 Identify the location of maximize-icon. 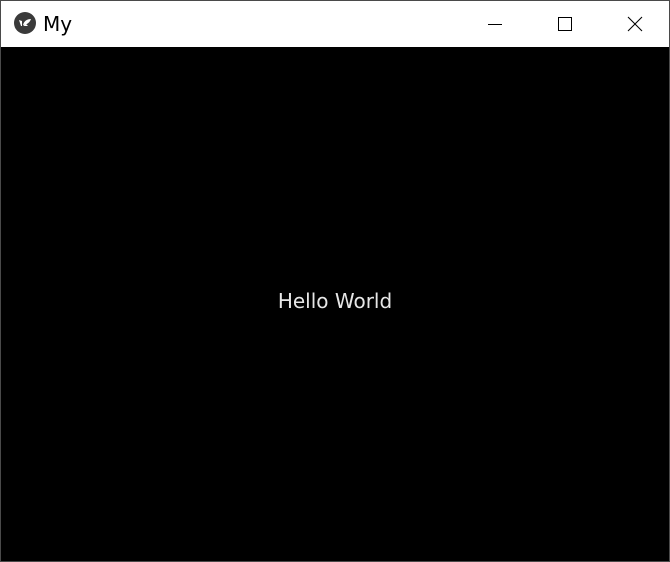
(565, 24).